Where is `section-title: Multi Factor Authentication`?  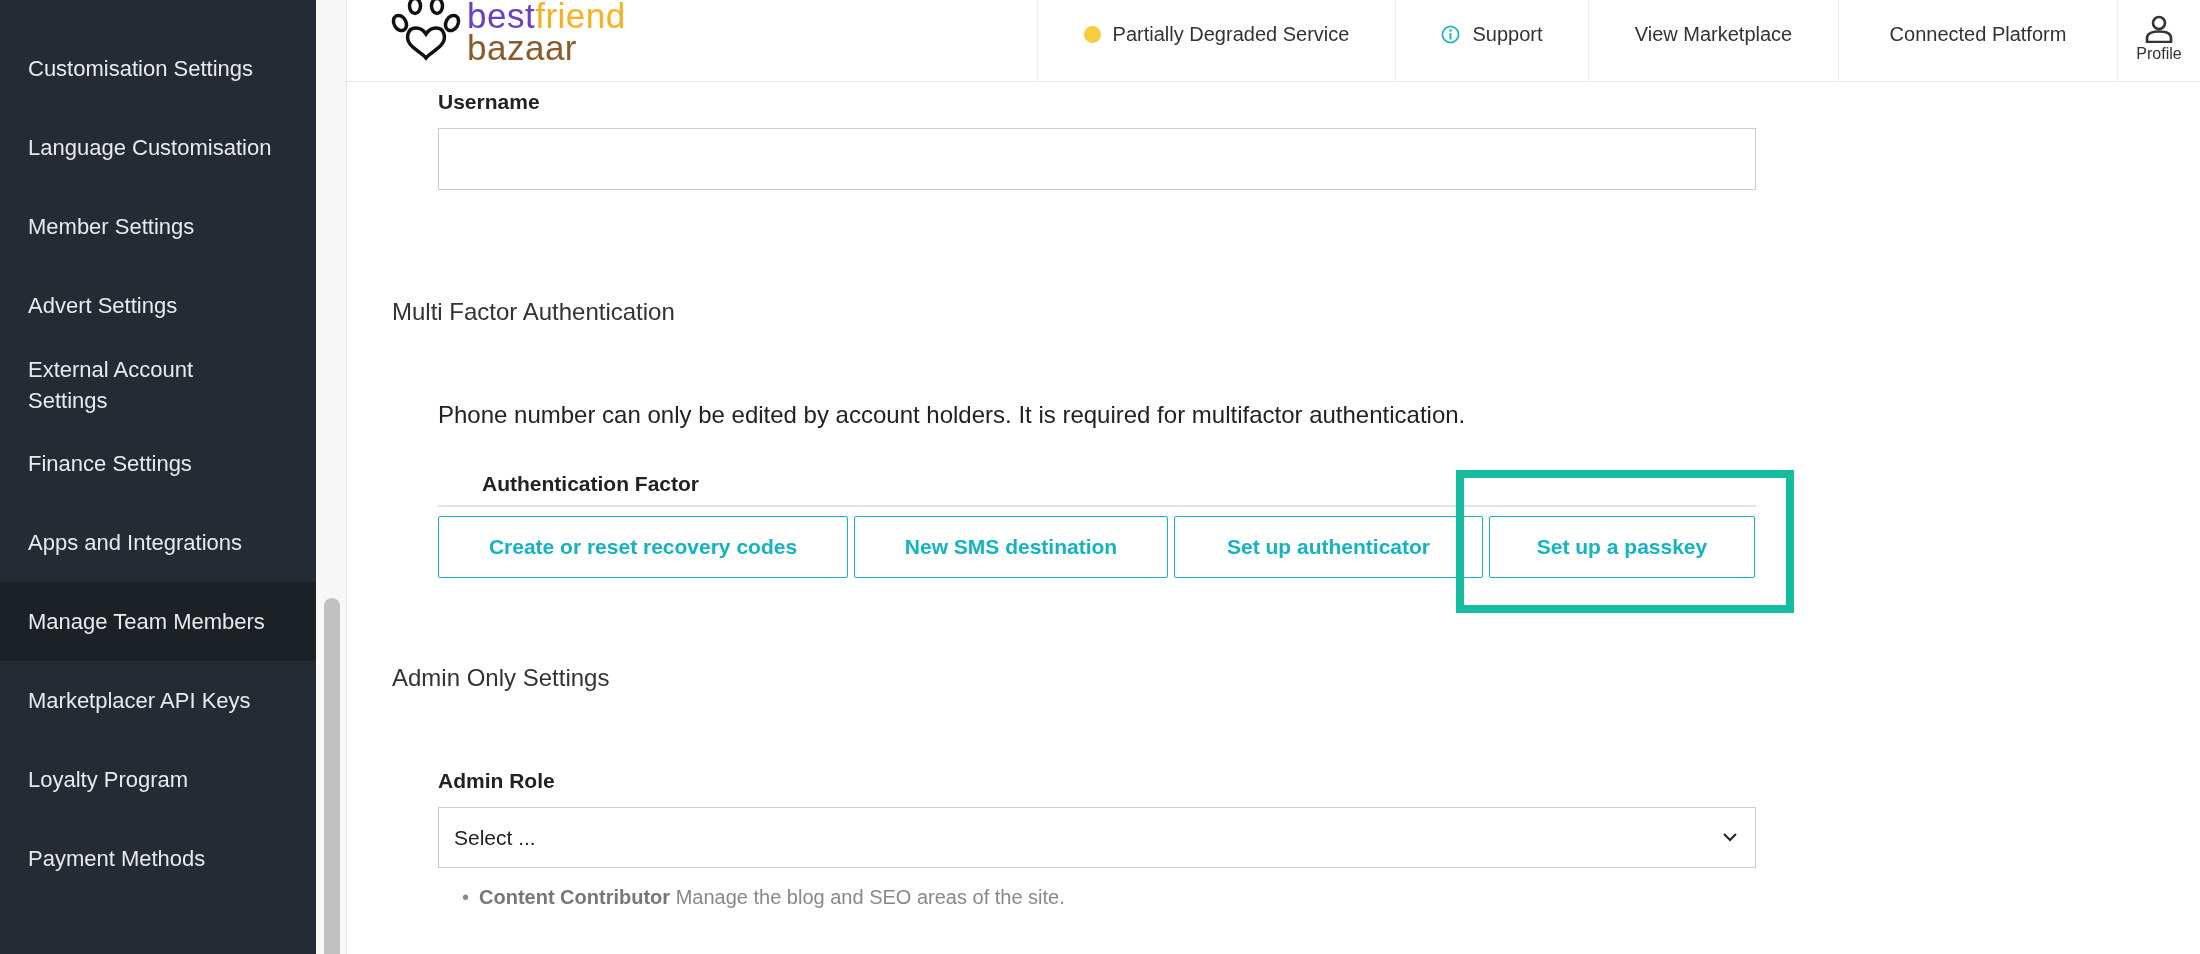
section-title: Multi Factor Authentication is located at coordinates (534, 312).